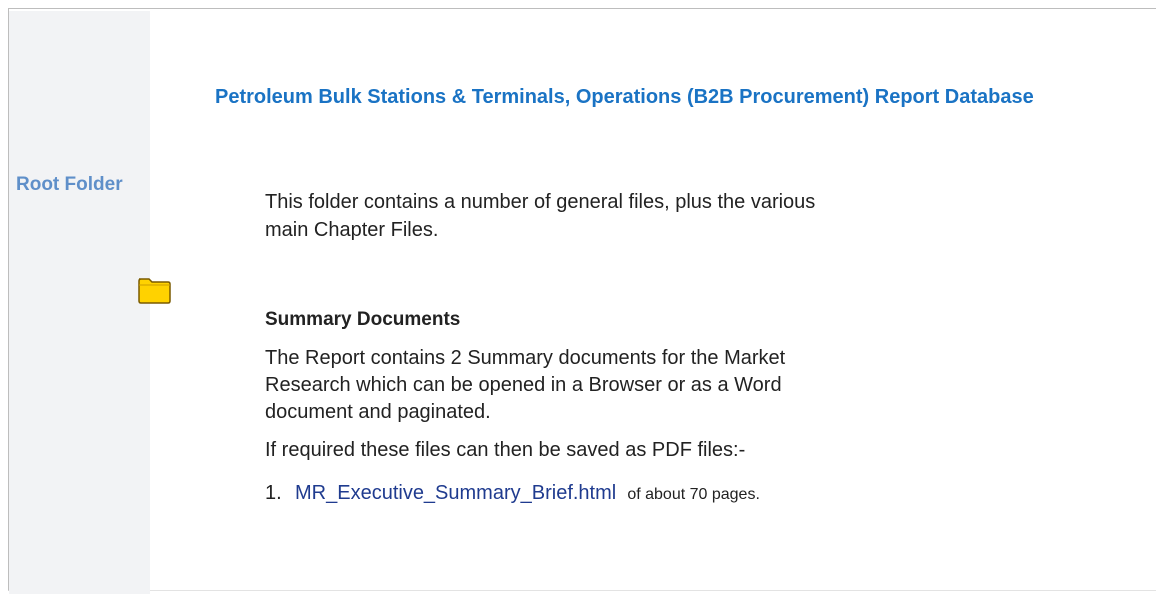  Describe the element at coordinates (79, 302) in the screenshot. I see `sidebar` at that location.